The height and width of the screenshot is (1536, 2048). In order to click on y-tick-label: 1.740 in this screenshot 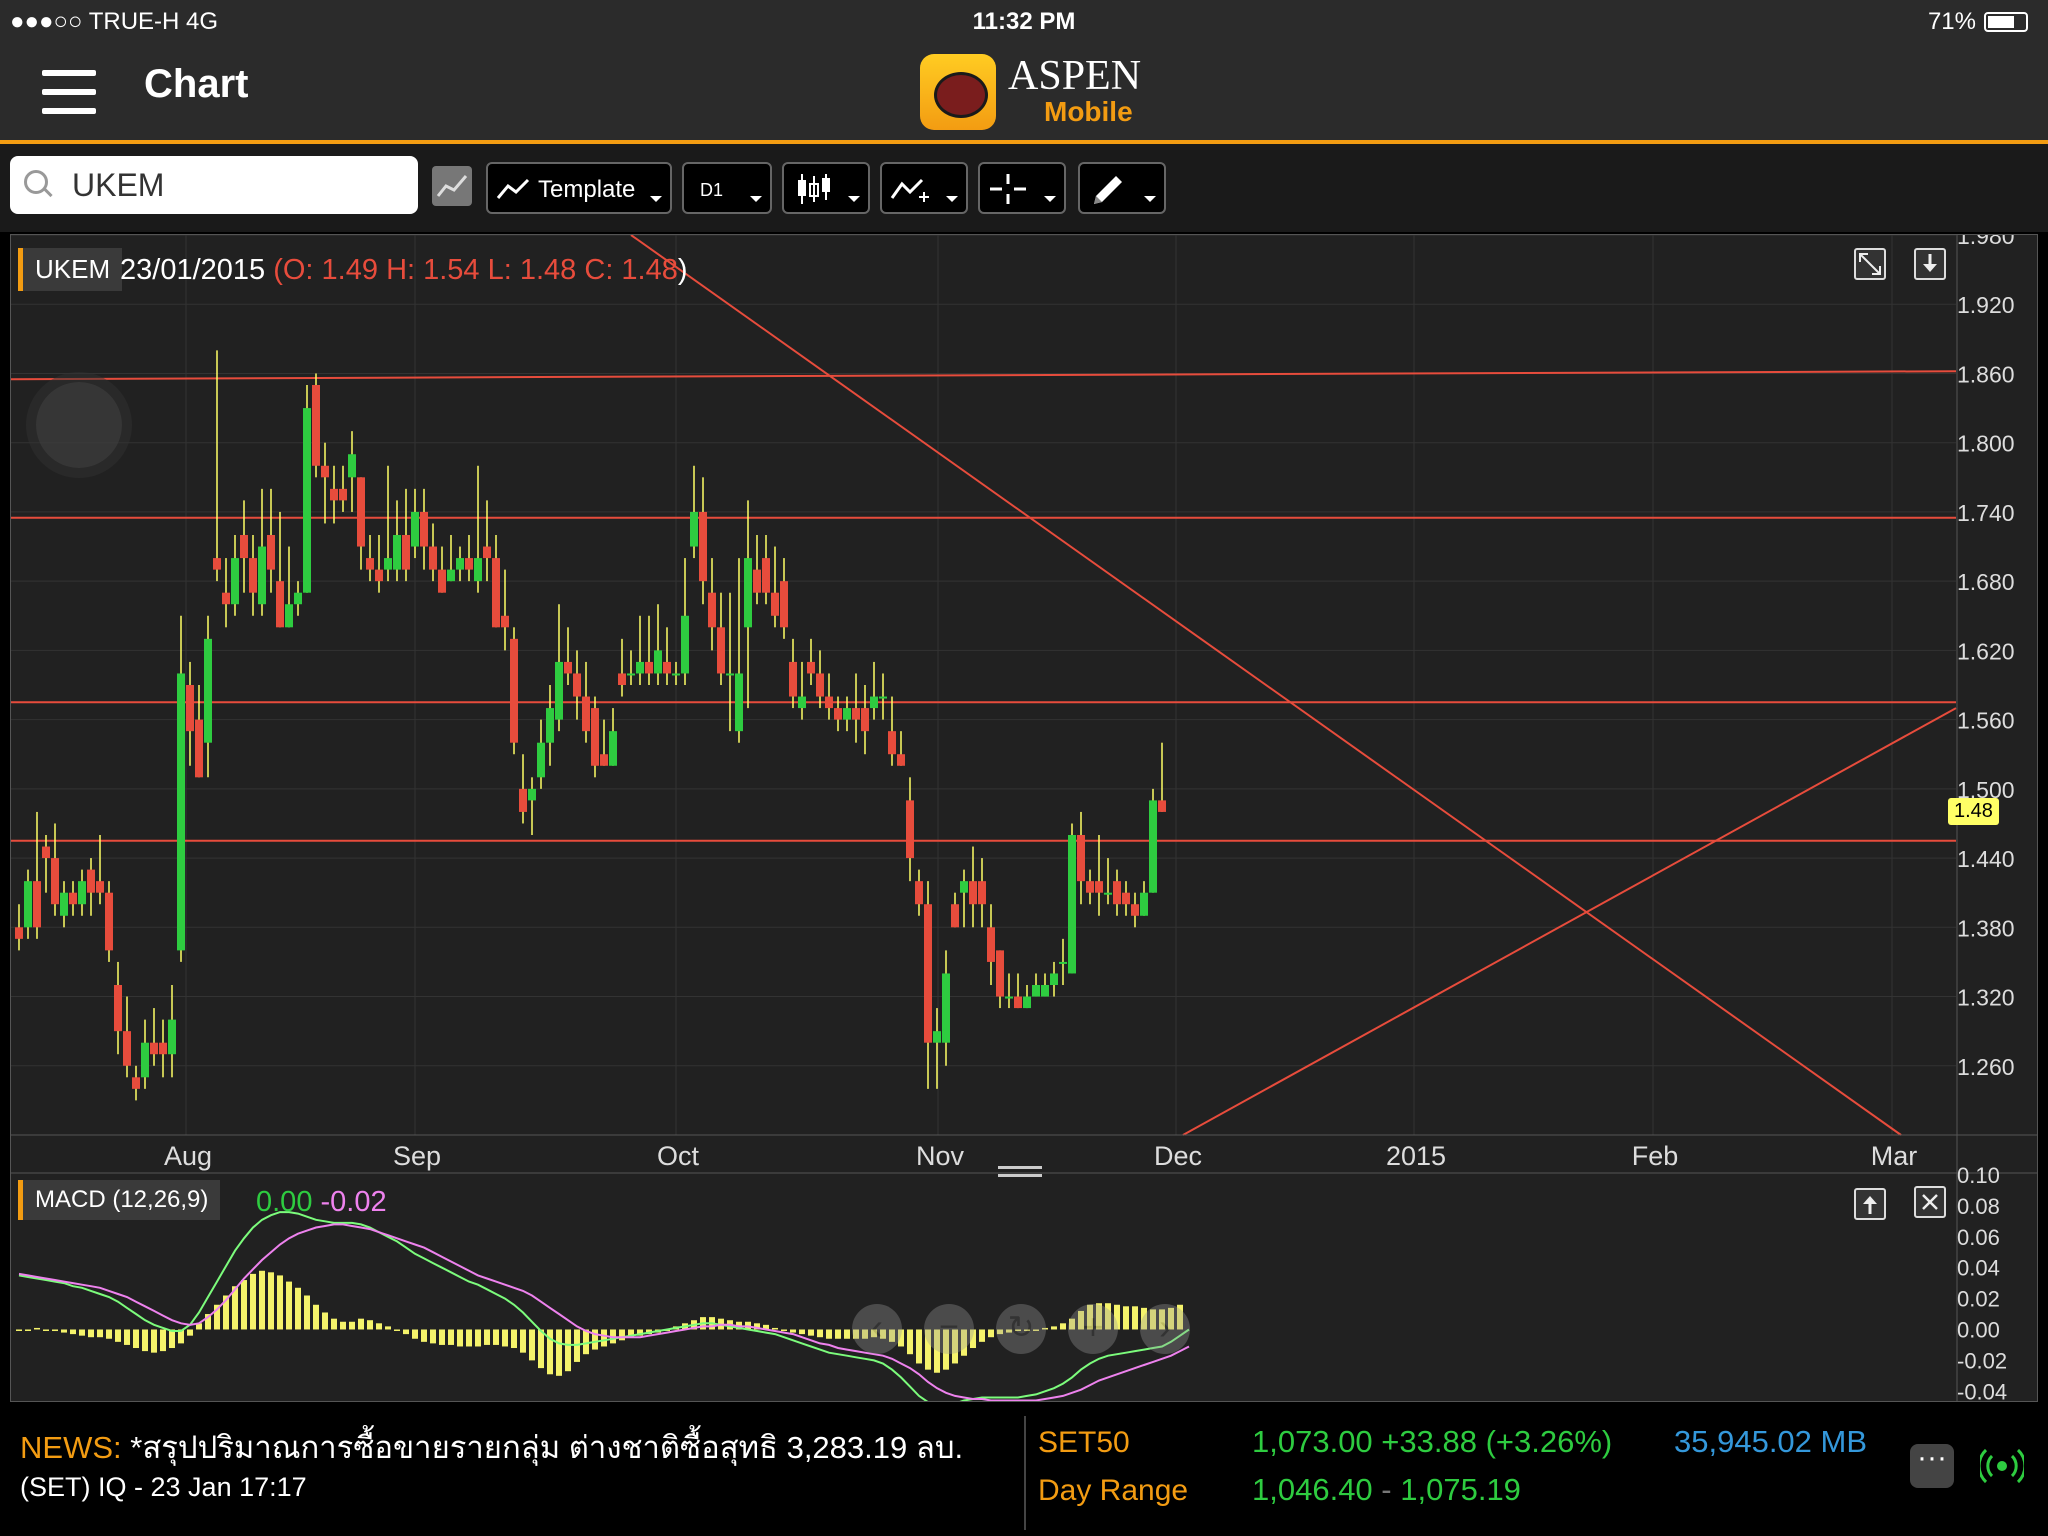, I will do `click(1986, 513)`.